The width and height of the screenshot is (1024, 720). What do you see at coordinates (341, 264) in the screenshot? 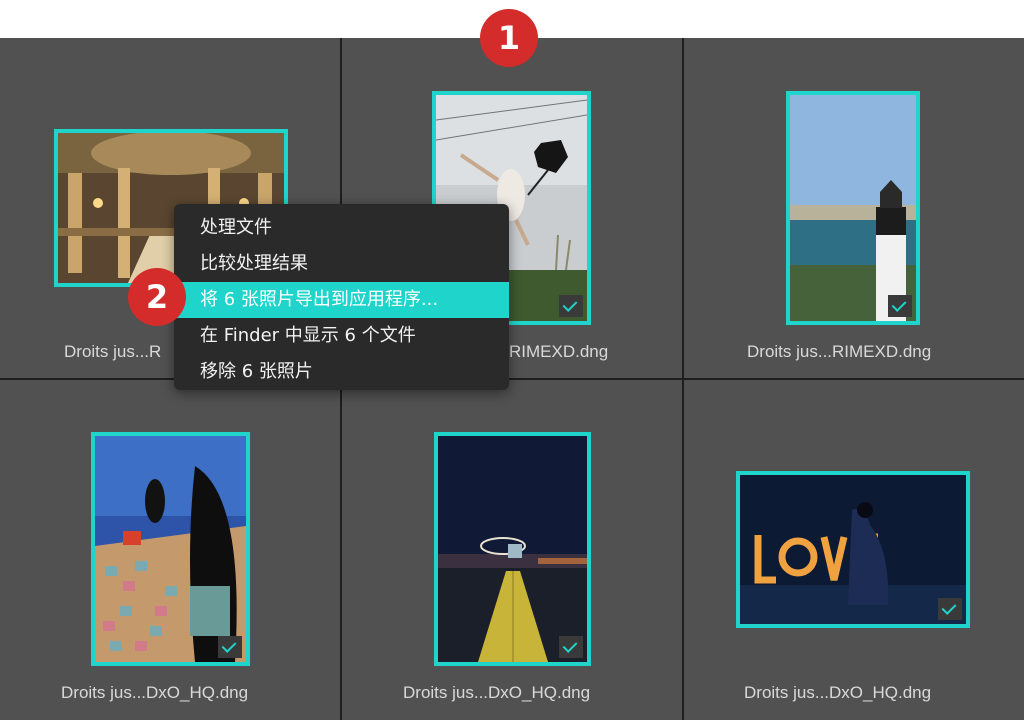
I see `menu-item-compare-results: 比较处理结果` at bounding box center [341, 264].